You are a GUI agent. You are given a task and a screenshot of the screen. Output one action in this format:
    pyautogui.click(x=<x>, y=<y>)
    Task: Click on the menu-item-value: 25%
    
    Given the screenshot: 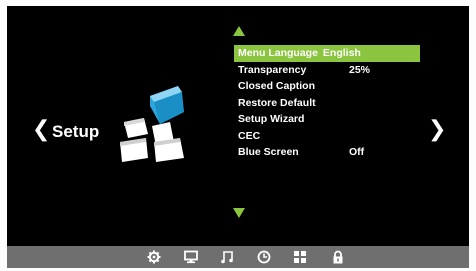 What is the action you would take?
    pyautogui.click(x=360, y=69)
    